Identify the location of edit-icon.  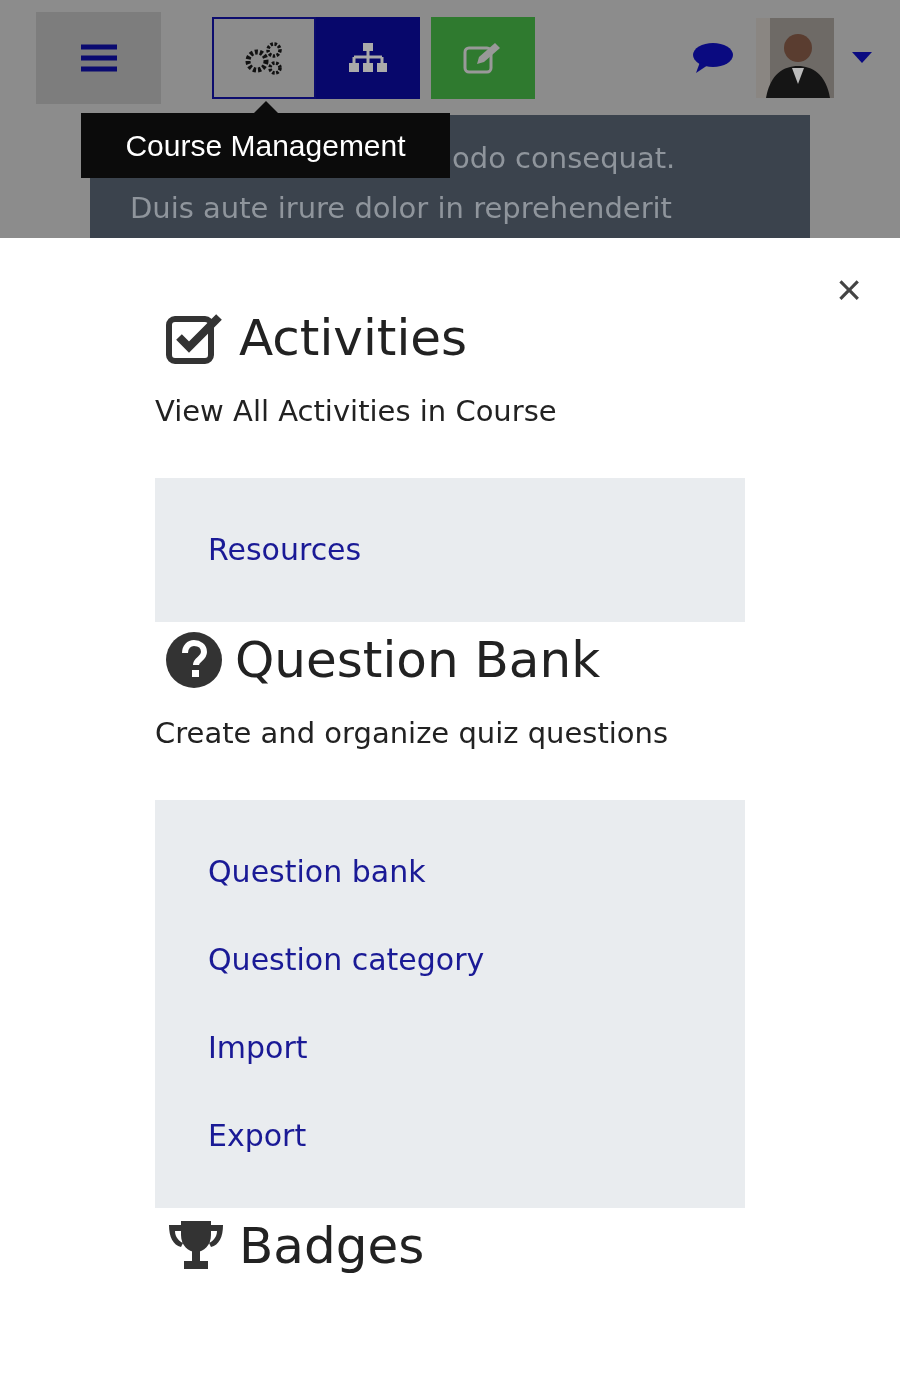
(483, 57).